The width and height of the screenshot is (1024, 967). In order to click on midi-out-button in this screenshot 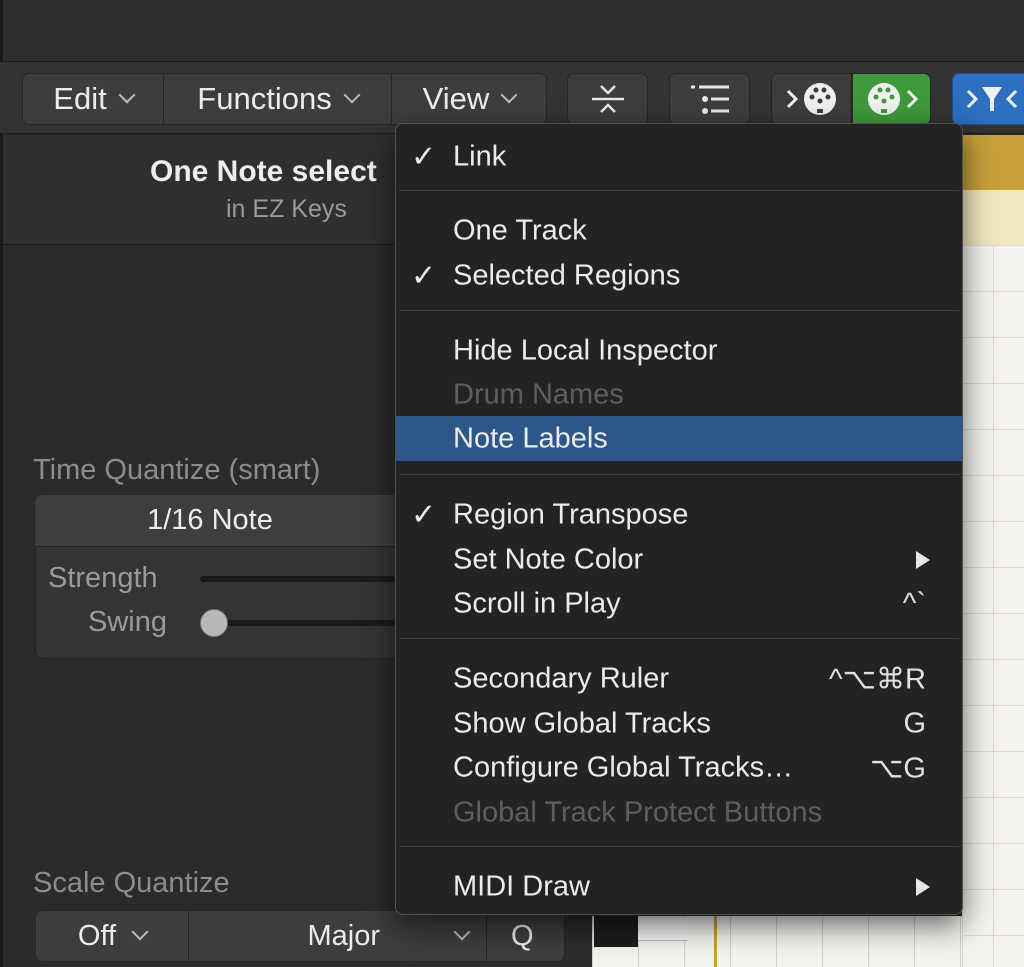, I will do `click(891, 99)`.